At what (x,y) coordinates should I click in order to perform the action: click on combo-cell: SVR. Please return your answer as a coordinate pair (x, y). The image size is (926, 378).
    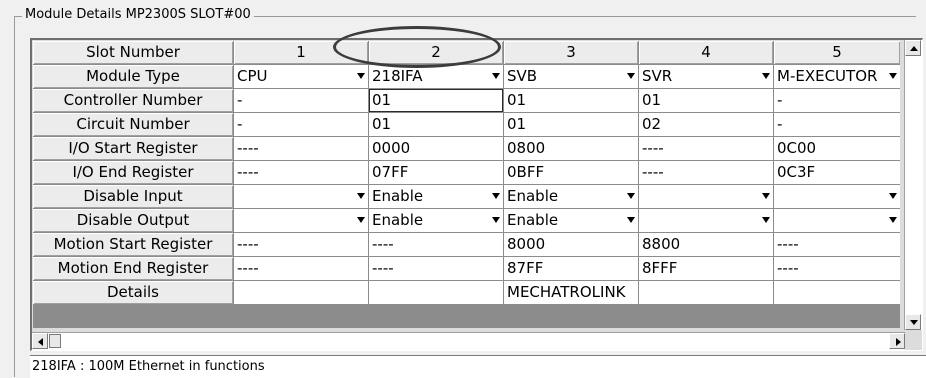
    Looking at the image, I should click on (706, 76).